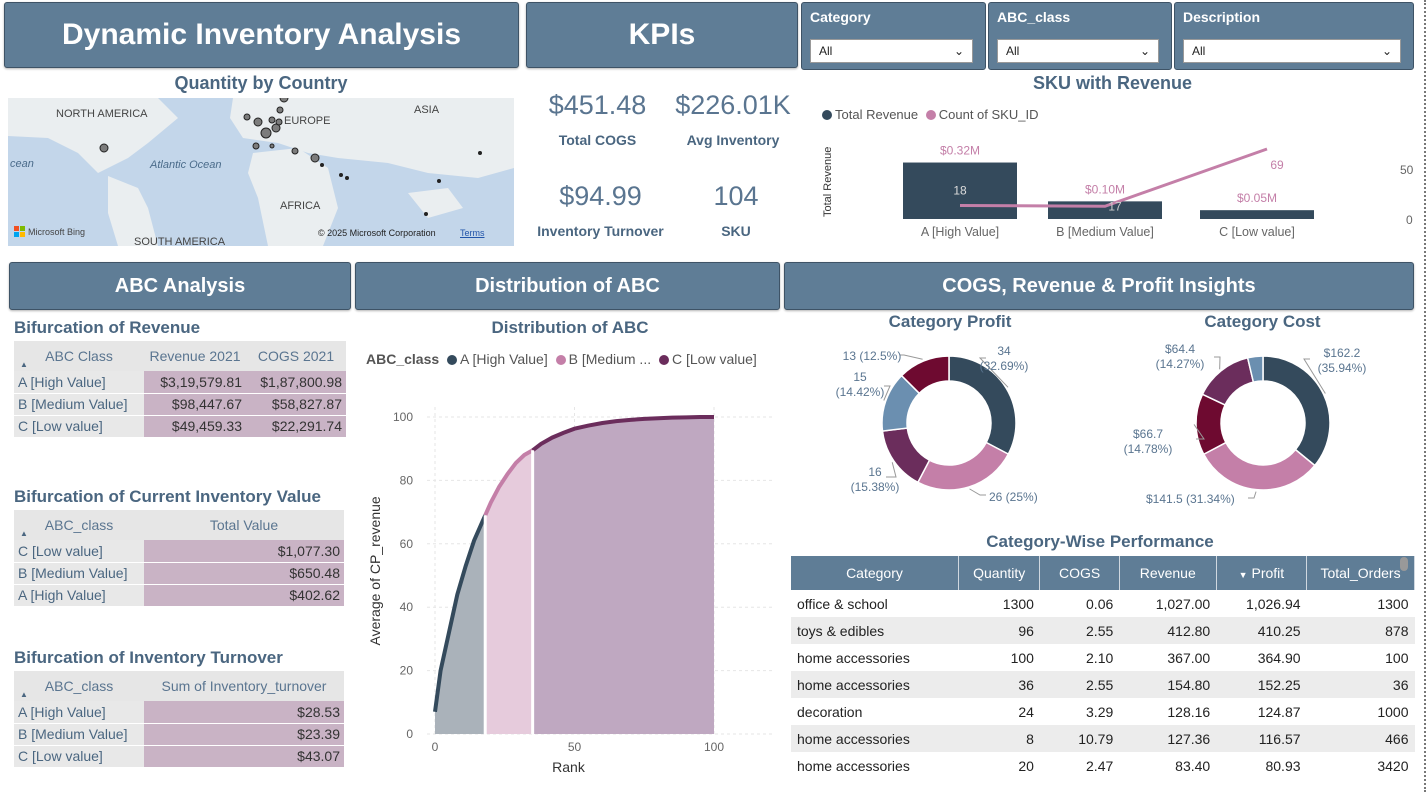 The image size is (1428, 792). Describe the element at coordinates (1099, 286) in the screenshot. I see `insights-banner: COGS, Revenue & Profit Insights` at that location.